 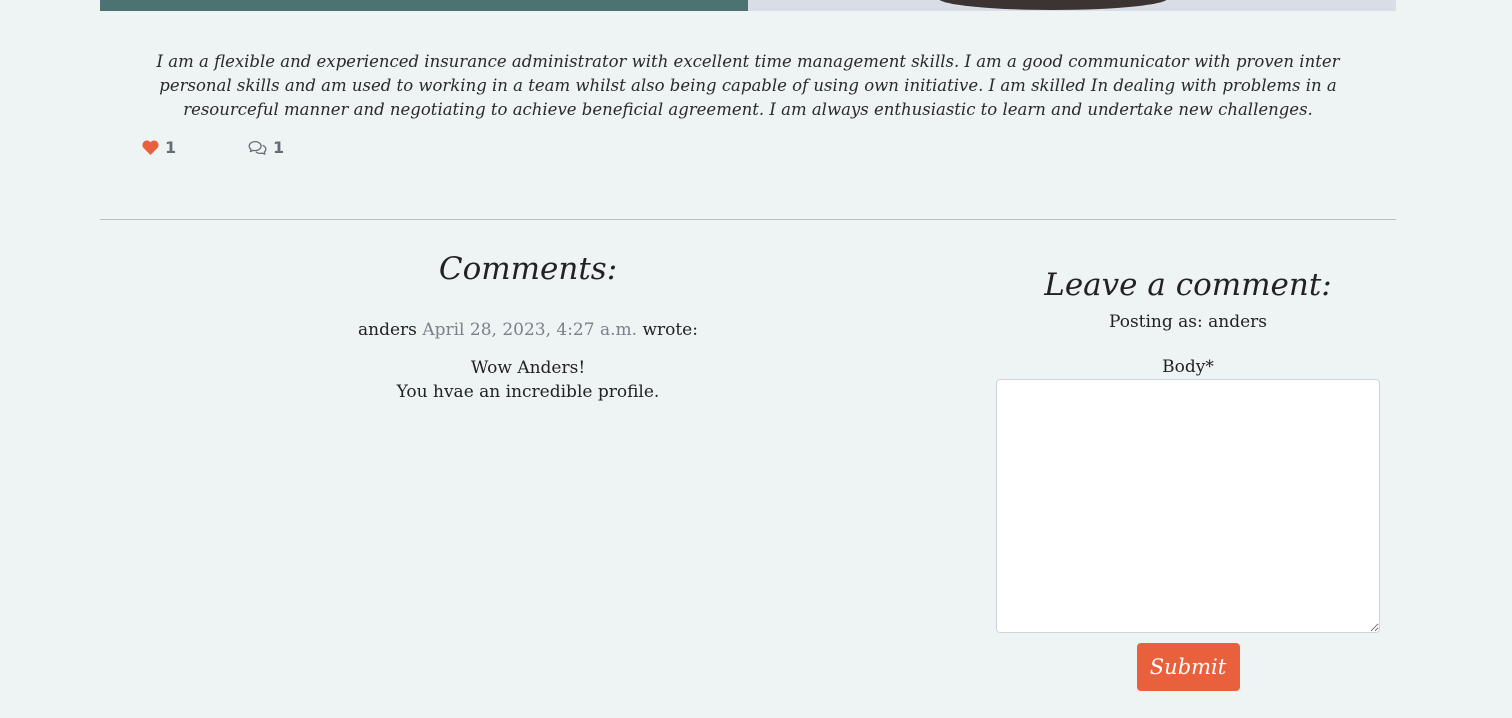 What do you see at coordinates (528, 269) in the screenshot?
I see `comments-heading: Comments:` at bounding box center [528, 269].